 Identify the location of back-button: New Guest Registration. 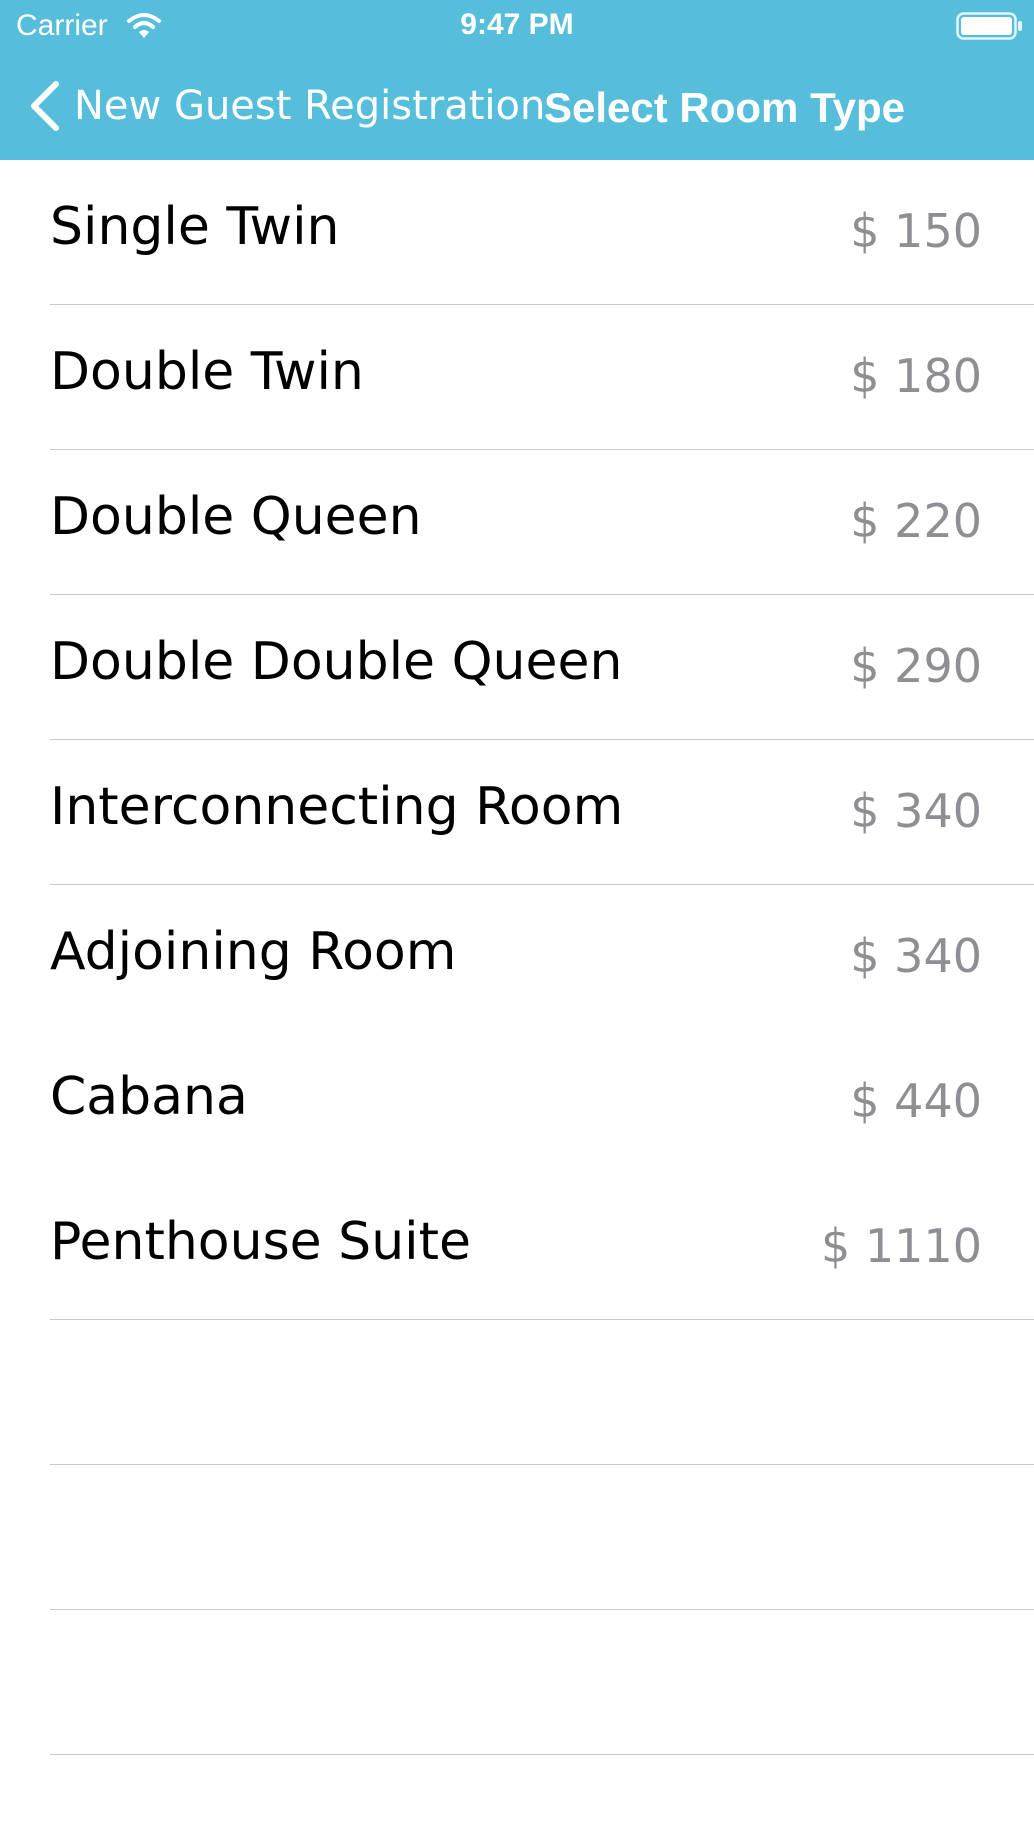
(286, 106).